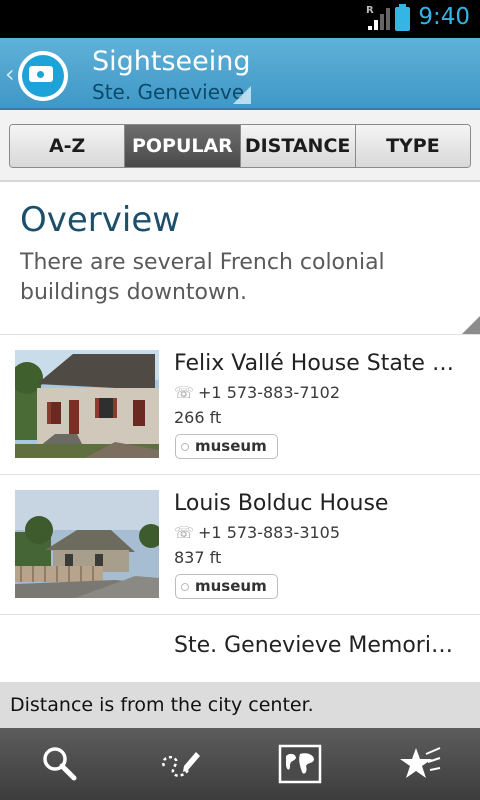 The height and width of the screenshot is (800, 480). I want to click on tab-popular: POPULAR, so click(183, 146).